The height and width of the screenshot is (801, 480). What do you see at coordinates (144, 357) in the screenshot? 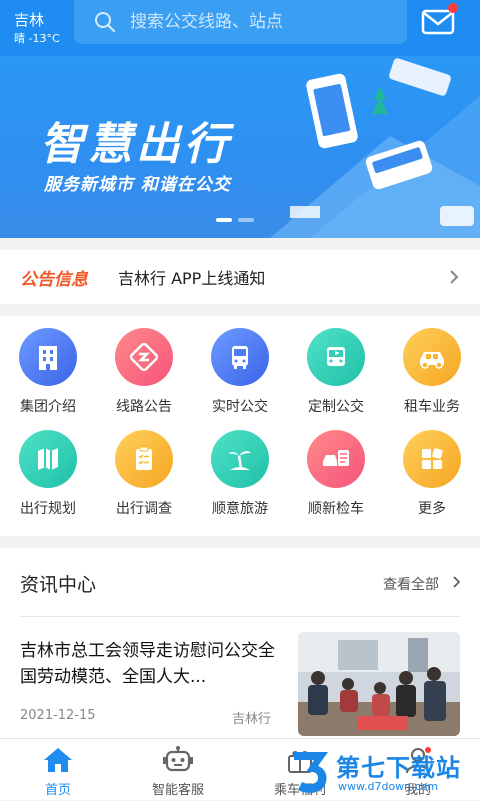
I see `route-icon` at bounding box center [144, 357].